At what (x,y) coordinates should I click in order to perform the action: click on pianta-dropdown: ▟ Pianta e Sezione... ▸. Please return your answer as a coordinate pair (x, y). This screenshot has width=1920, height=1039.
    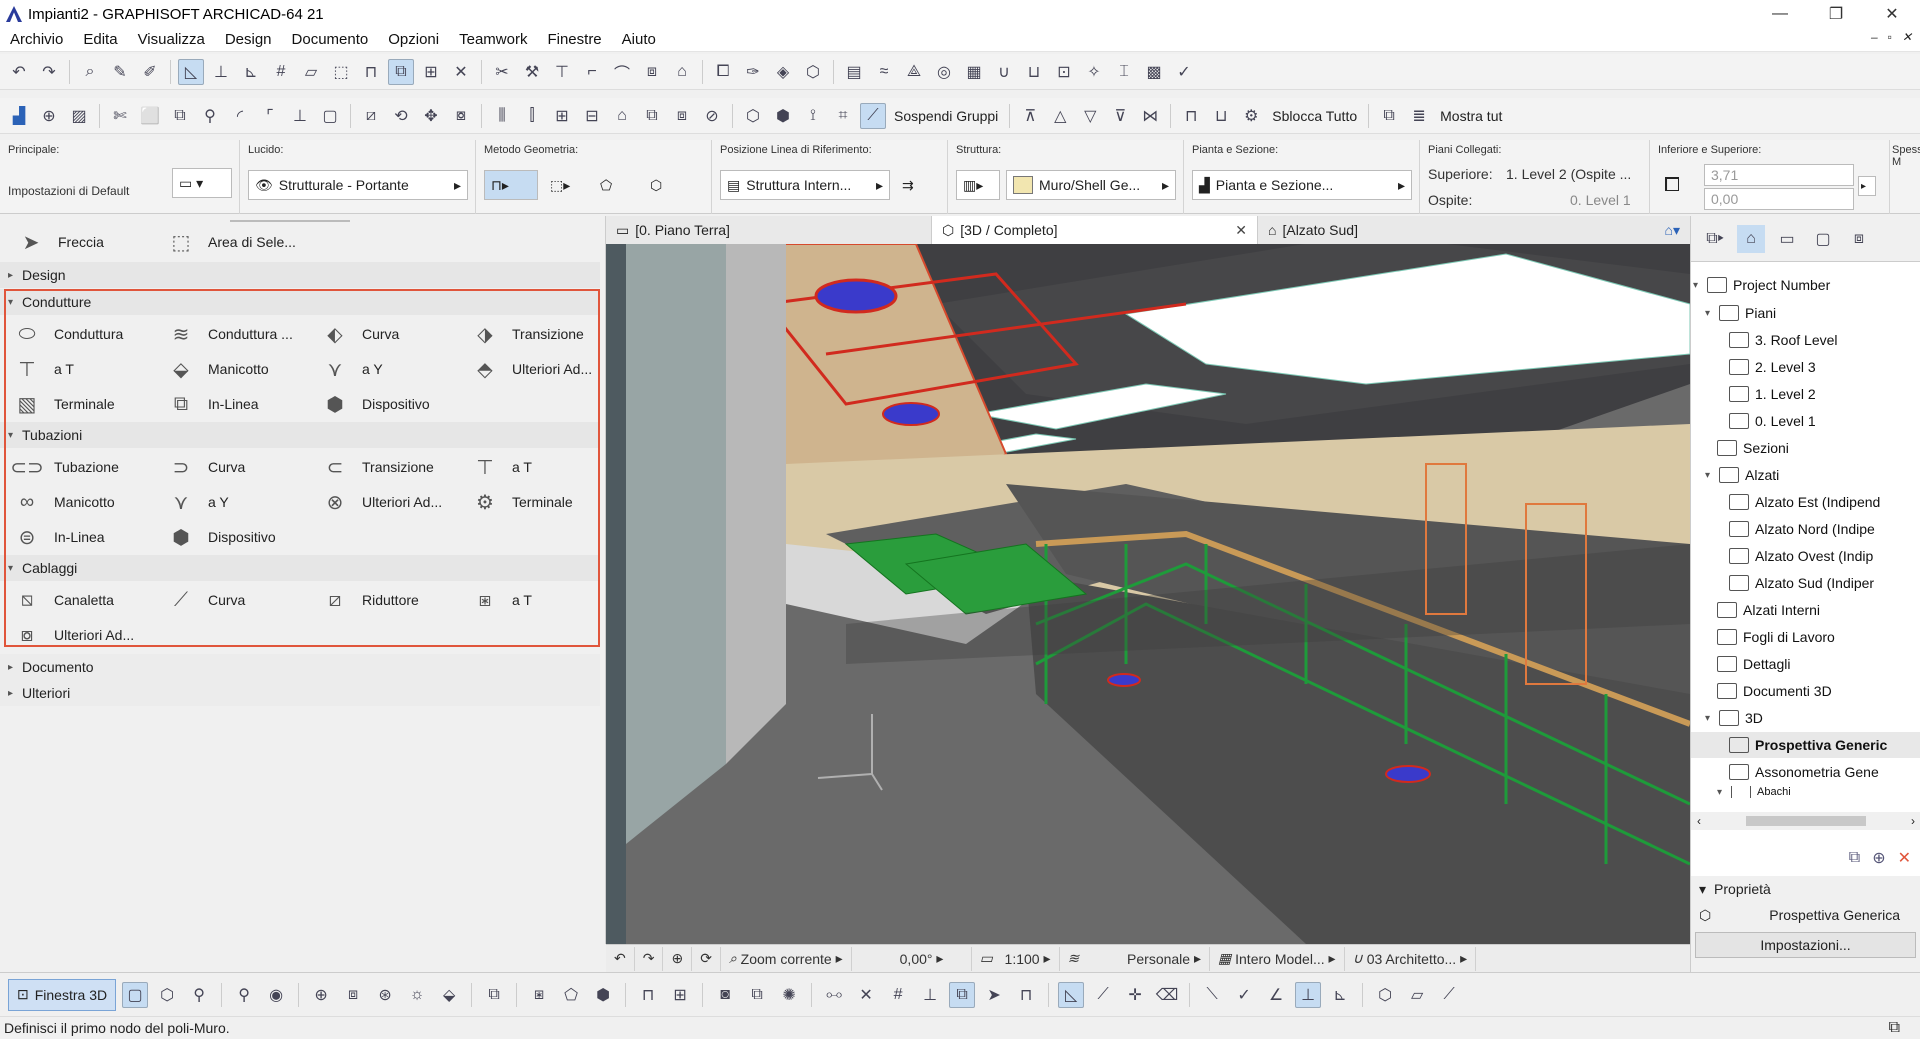
    Looking at the image, I should click on (1302, 185).